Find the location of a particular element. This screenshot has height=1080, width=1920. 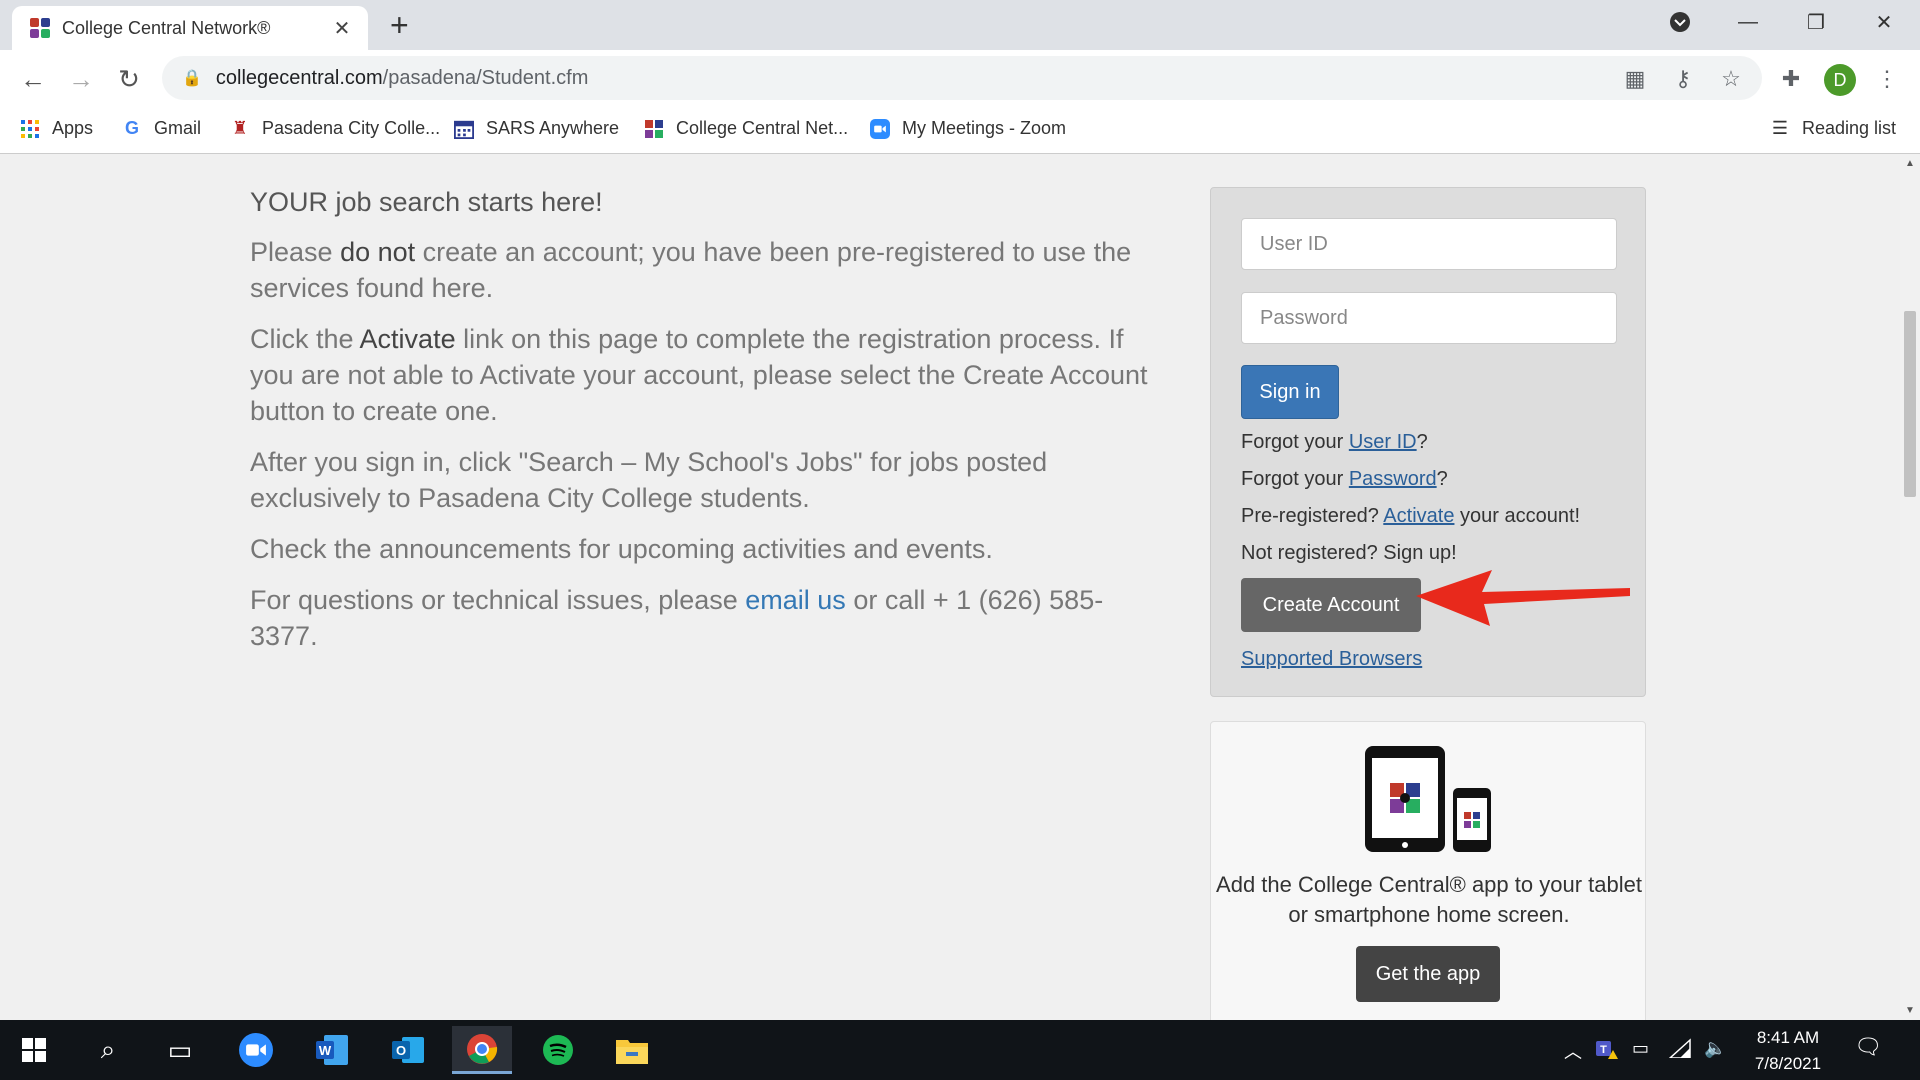

show-hidden-icons: ︿ is located at coordinates (1573, 1051).